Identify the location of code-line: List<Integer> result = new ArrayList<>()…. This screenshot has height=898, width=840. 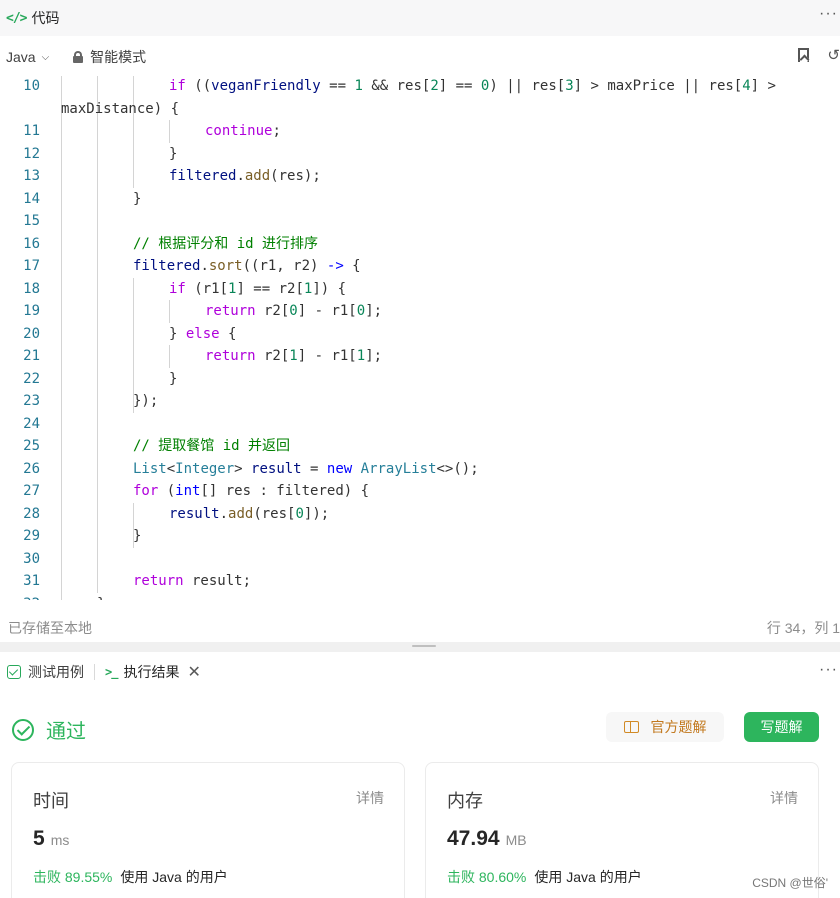
(306, 468).